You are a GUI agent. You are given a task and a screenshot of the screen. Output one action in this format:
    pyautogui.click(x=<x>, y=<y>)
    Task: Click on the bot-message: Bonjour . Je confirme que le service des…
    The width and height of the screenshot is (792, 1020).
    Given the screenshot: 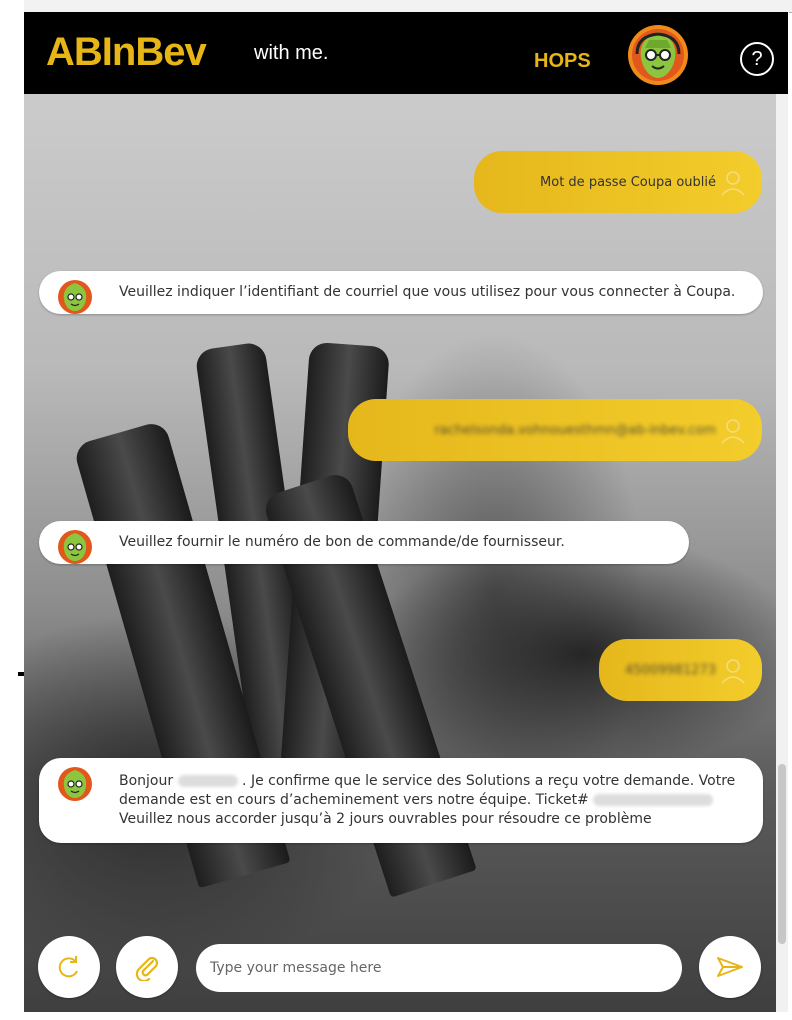 What is the action you would take?
    pyautogui.click(x=401, y=800)
    